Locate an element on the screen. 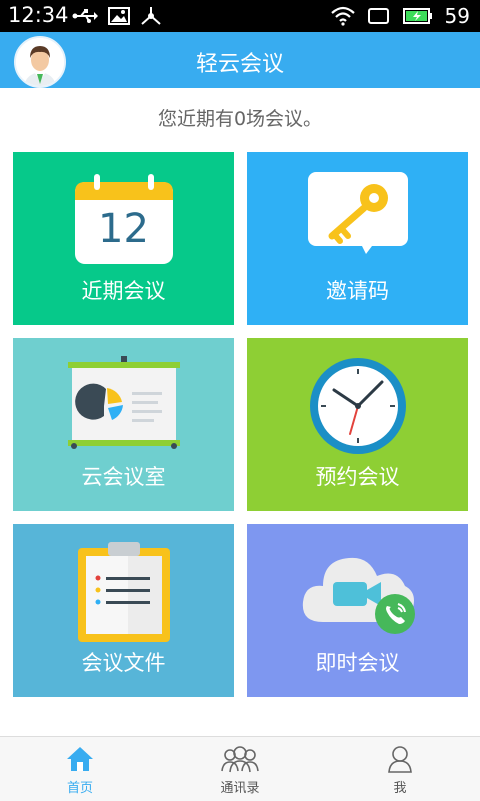 The image size is (480, 801). cloud-video-call-icon is located at coordinates (358, 595).